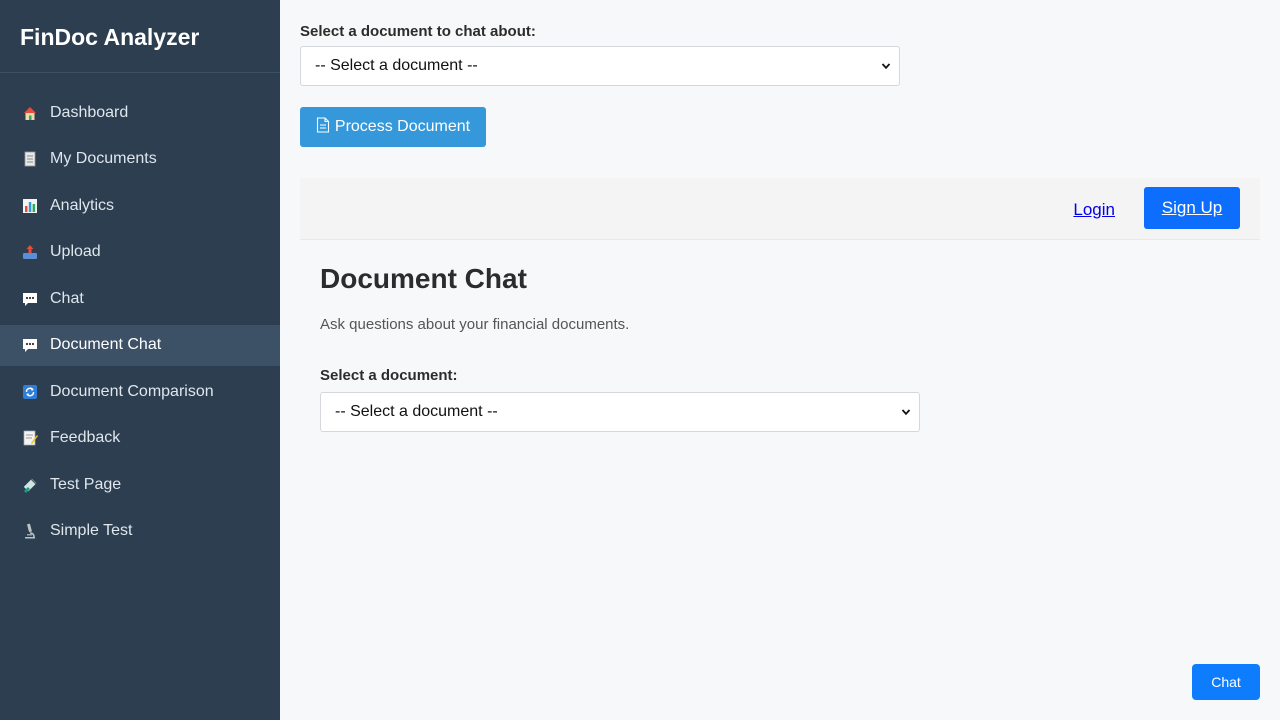 The image size is (1280, 720). Describe the element at coordinates (780, 209) in the screenshot. I see `auth-bar: Login Sign Up` at that location.